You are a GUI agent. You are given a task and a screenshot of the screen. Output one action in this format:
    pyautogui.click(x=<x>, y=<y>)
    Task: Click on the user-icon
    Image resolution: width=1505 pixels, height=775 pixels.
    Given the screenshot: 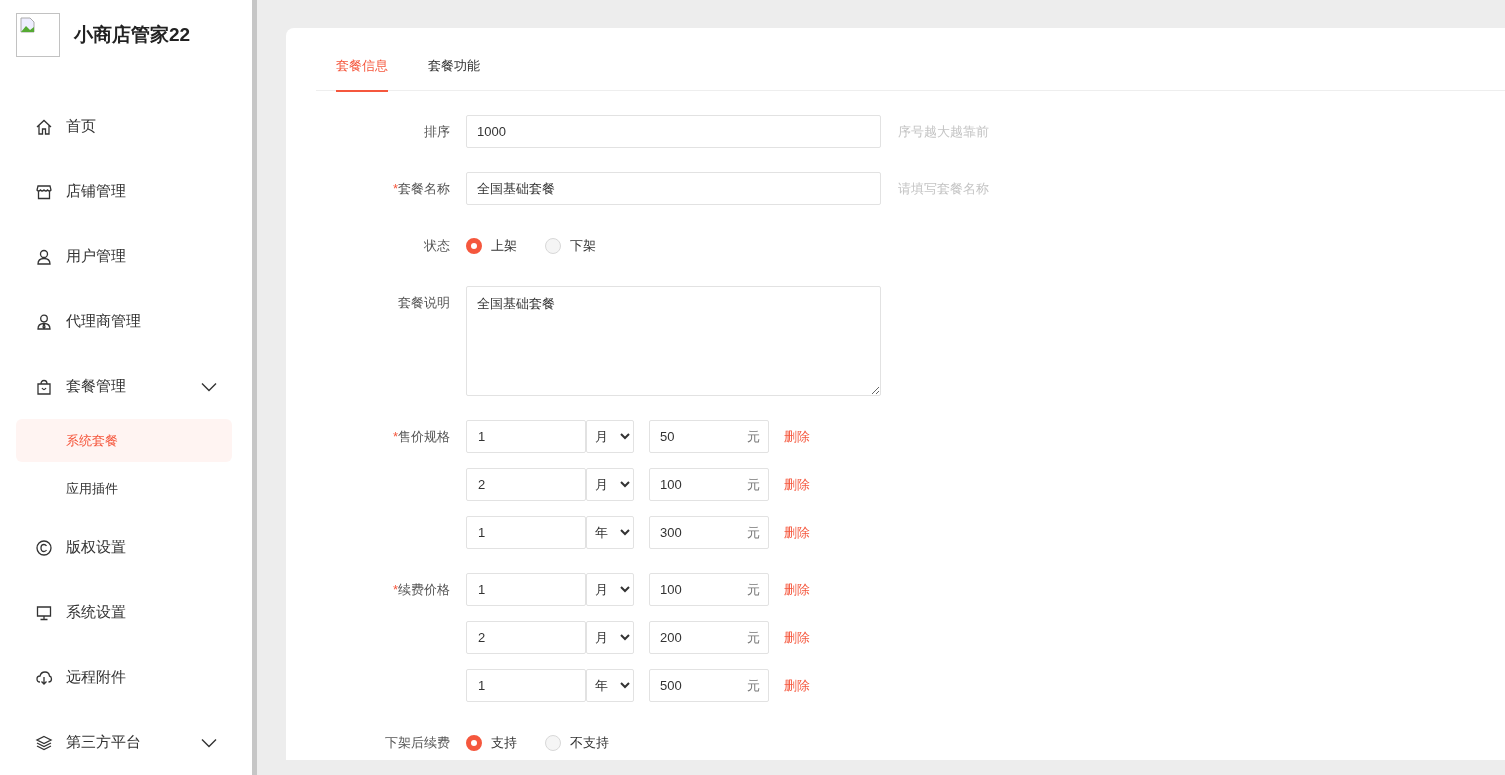 What is the action you would take?
    pyautogui.click(x=44, y=256)
    